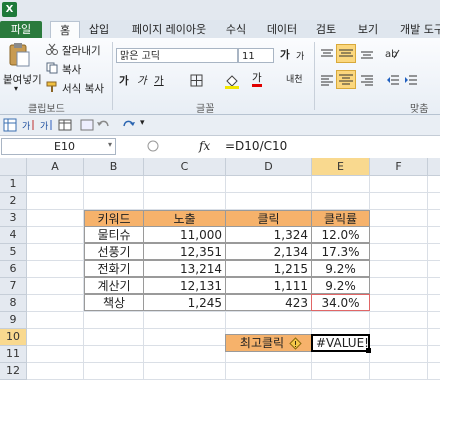 This screenshot has width=476, height=425. What do you see at coordinates (346, 53) in the screenshot?
I see `align-middle-button` at bounding box center [346, 53].